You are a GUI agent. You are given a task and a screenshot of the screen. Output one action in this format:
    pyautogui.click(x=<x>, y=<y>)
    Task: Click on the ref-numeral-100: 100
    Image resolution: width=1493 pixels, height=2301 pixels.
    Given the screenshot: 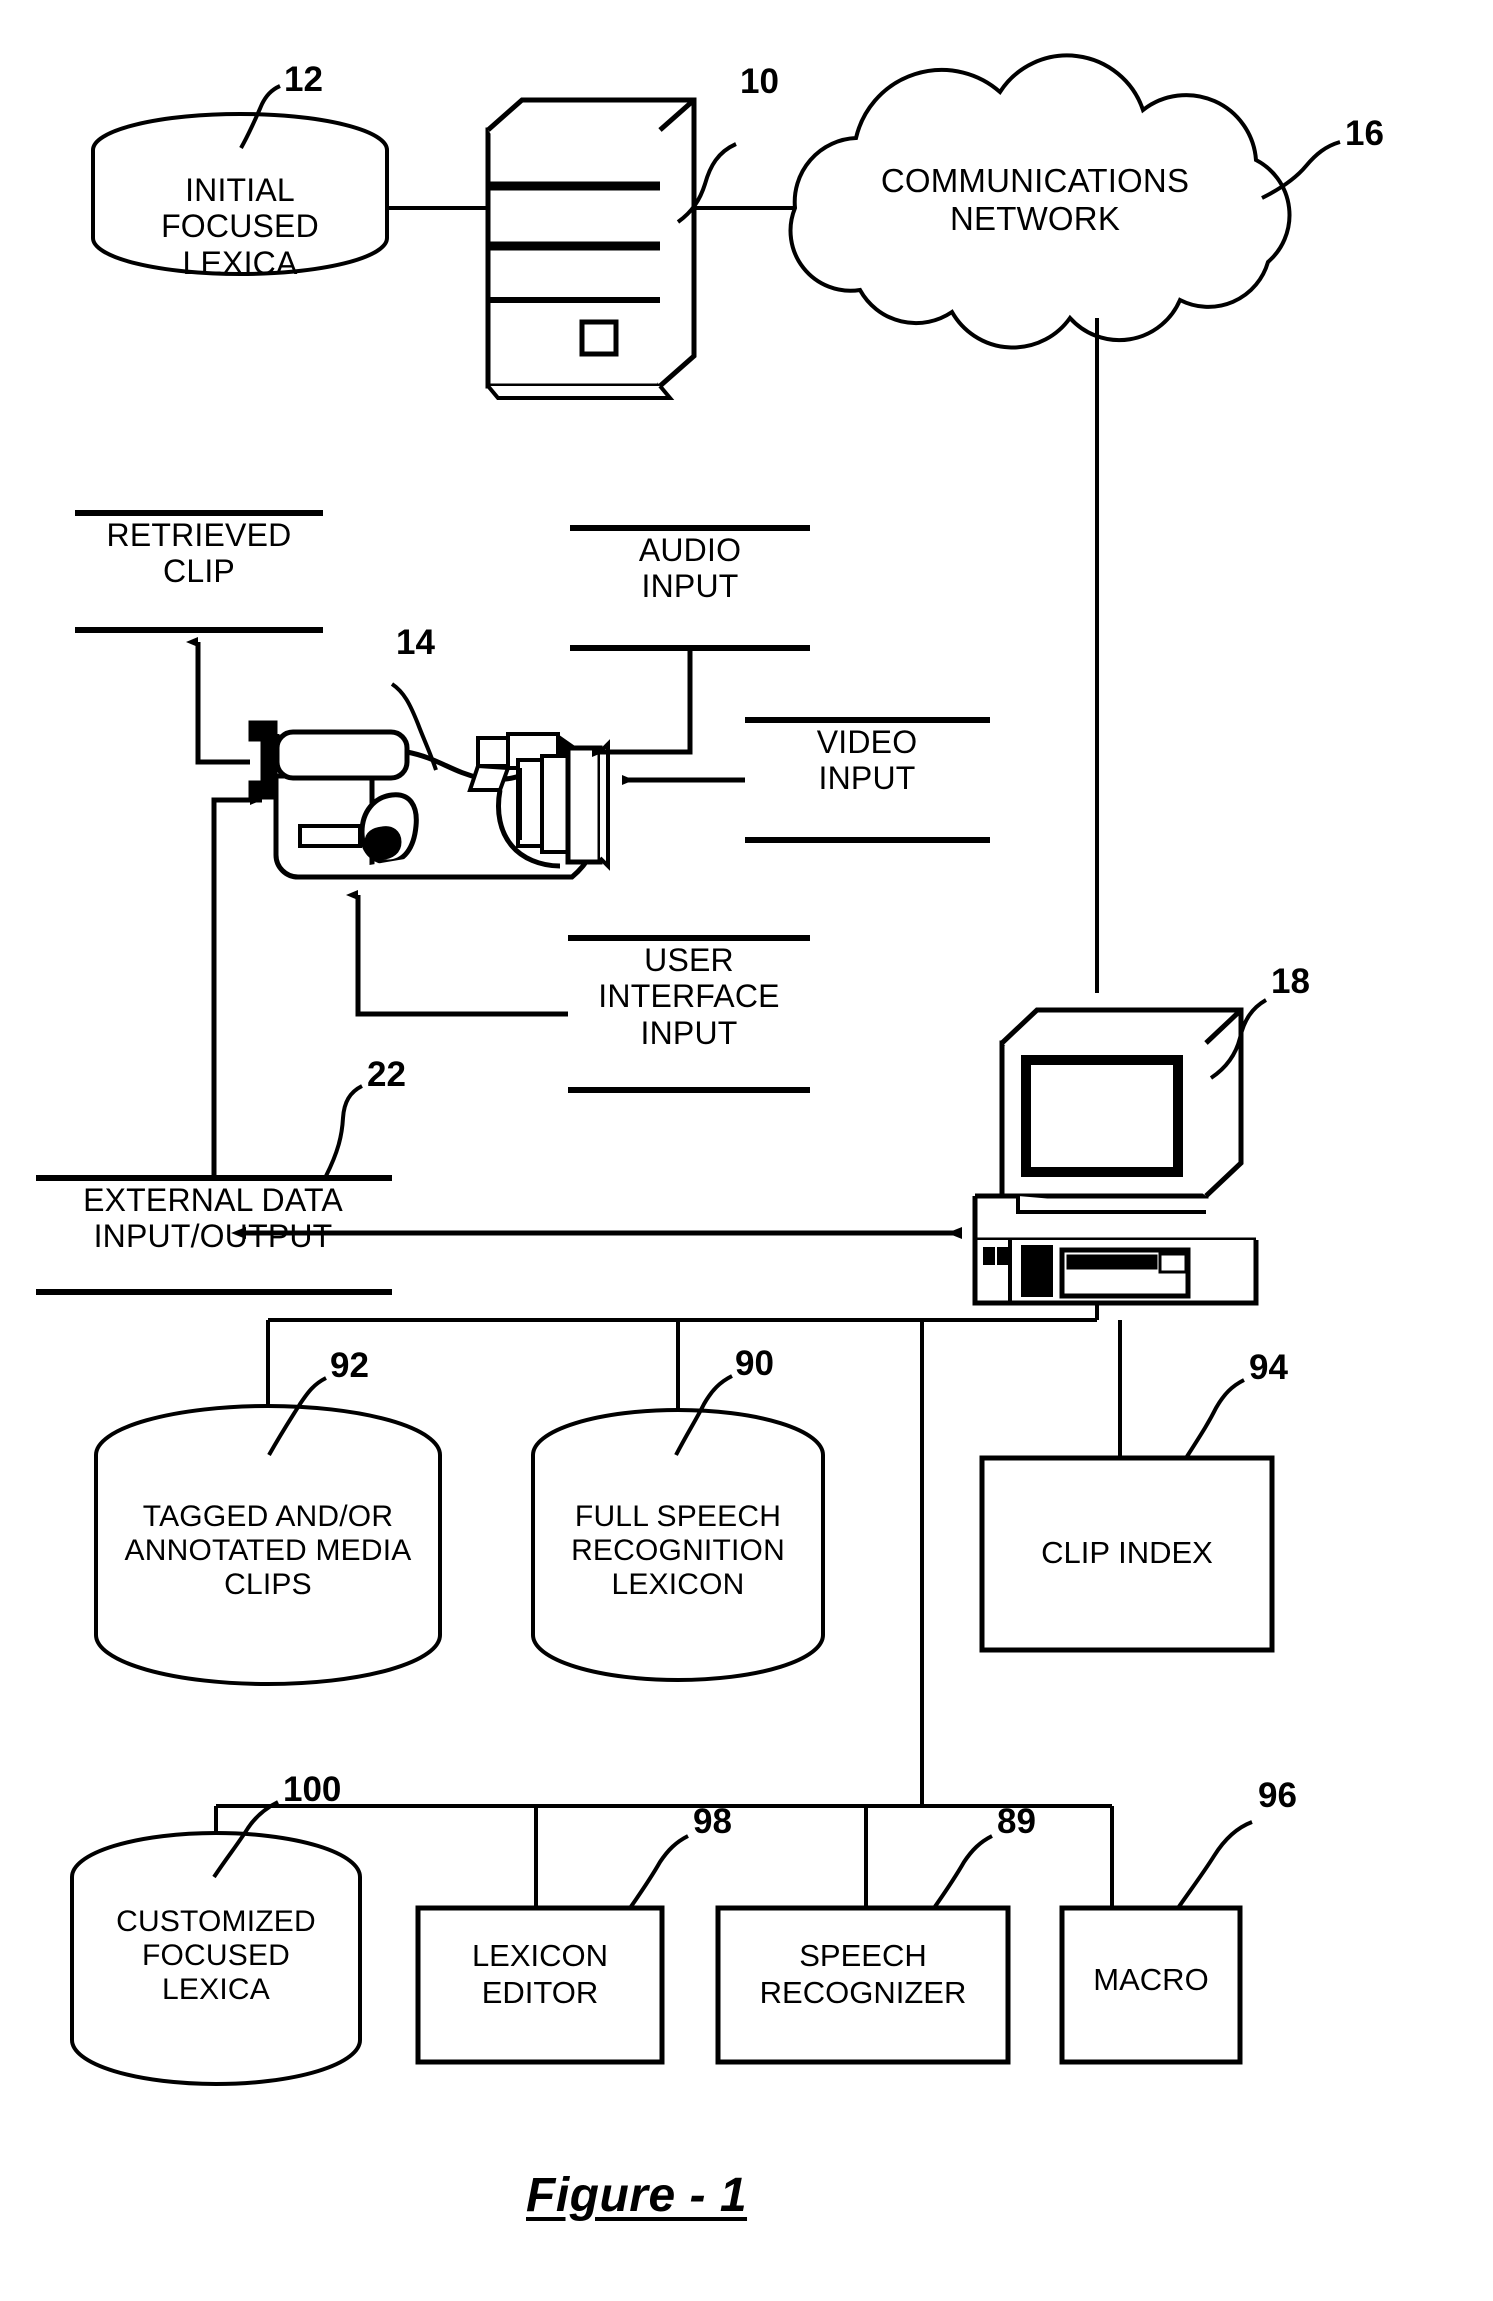 What is the action you would take?
    pyautogui.click(x=312, y=1789)
    